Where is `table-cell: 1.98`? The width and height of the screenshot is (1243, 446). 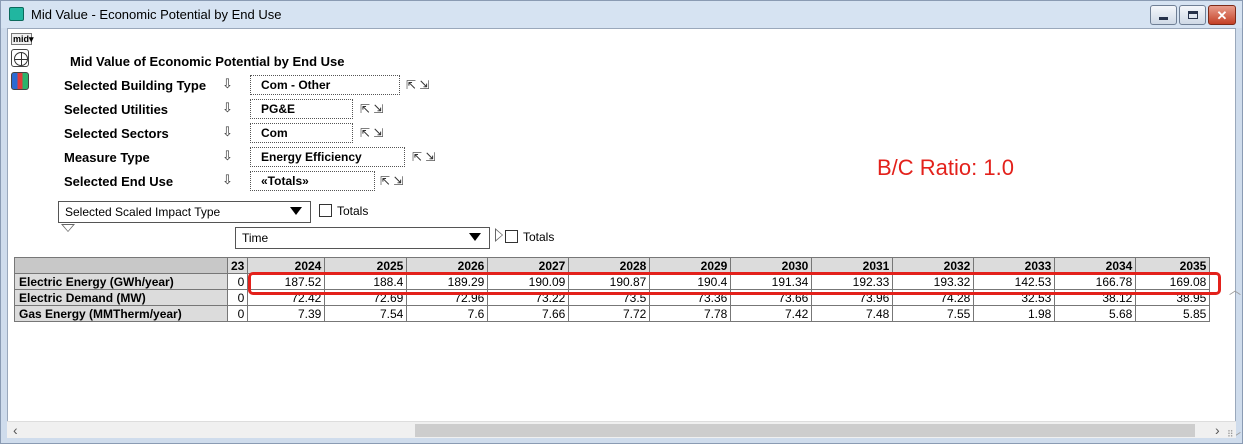
table-cell: 1.98 is located at coordinates (1014, 313).